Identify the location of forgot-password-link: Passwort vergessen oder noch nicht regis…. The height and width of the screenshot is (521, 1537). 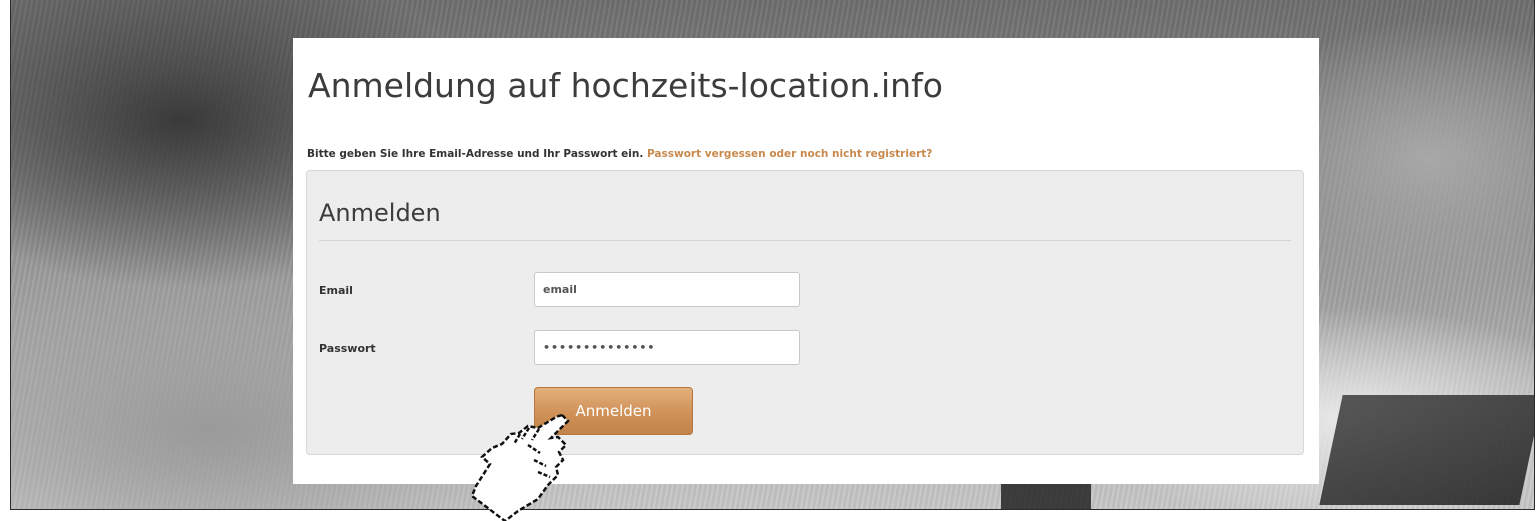
(789, 154).